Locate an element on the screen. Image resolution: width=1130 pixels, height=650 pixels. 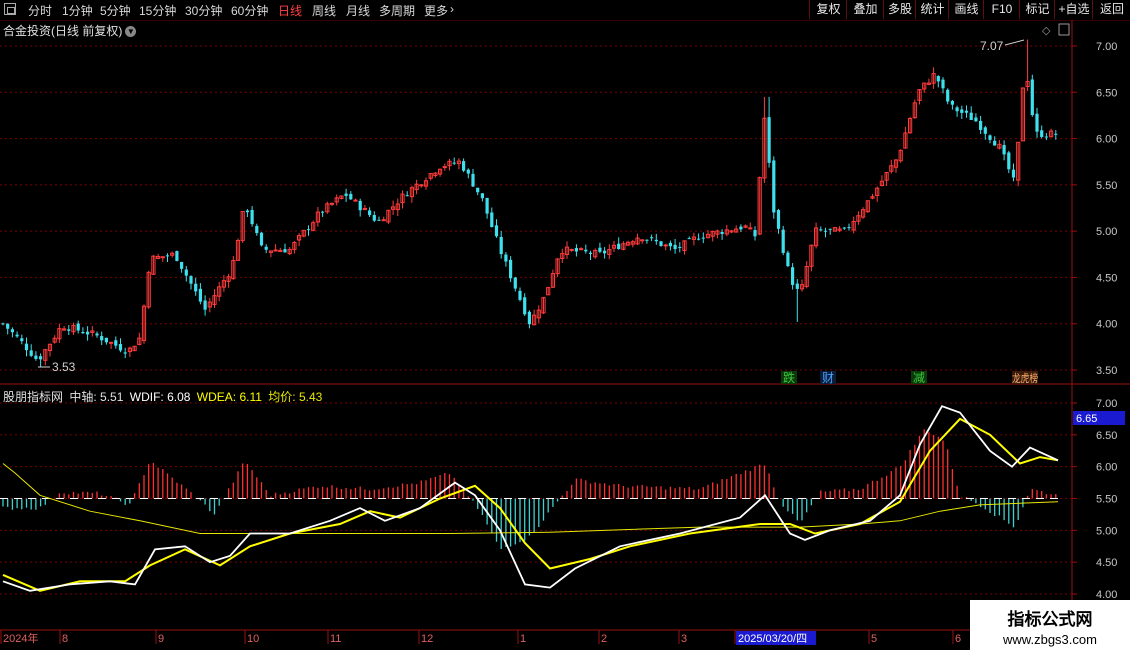
diamond-icon: ◇ is located at coordinates (1046, 31).